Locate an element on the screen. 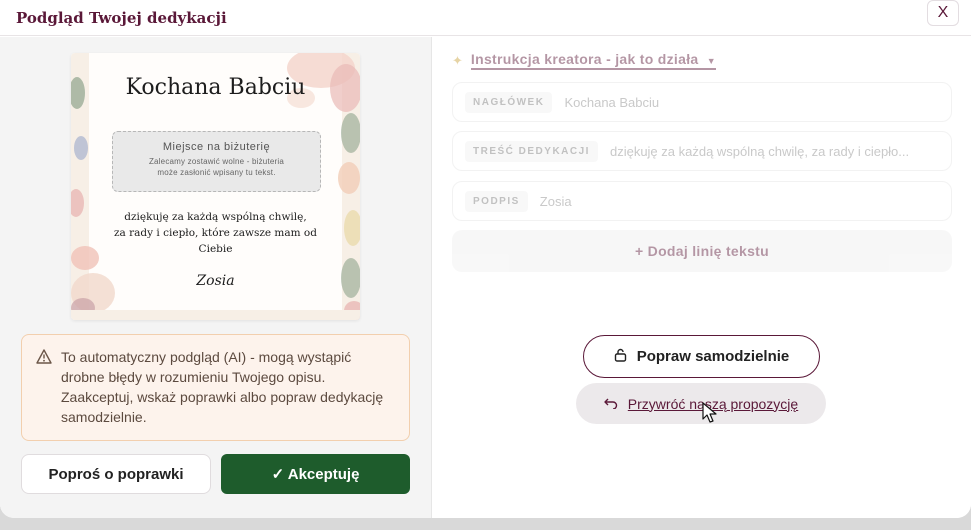 The image size is (971, 530). instructions-label: Instrukcja kreatora - jak to działa is located at coordinates (584, 59).